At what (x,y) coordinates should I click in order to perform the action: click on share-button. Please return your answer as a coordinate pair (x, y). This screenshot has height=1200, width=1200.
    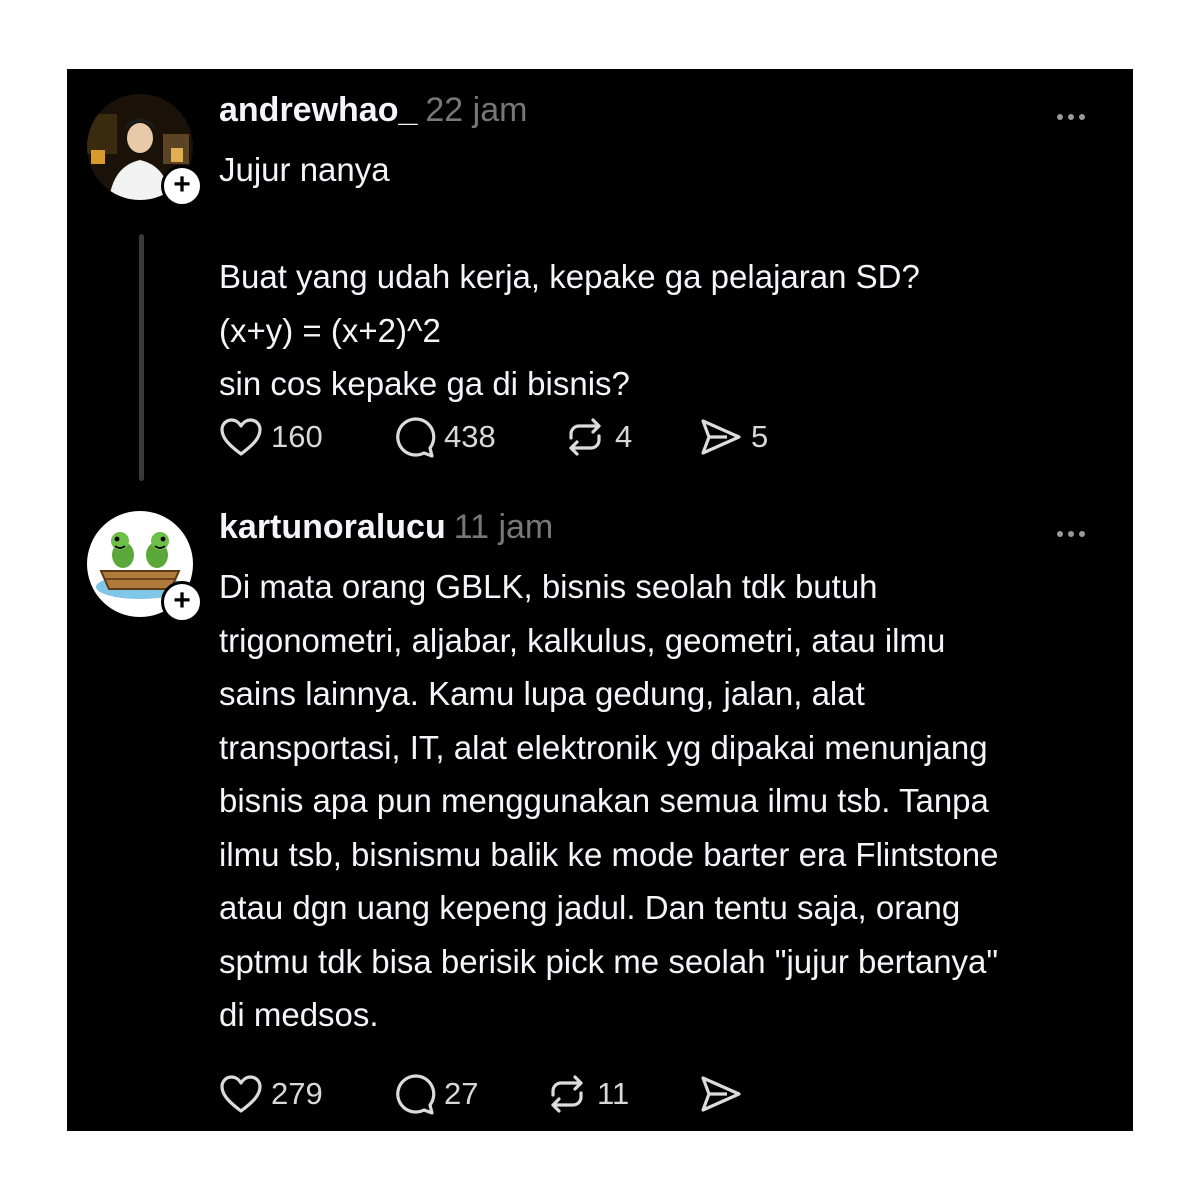
    Looking at the image, I should click on (721, 1094).